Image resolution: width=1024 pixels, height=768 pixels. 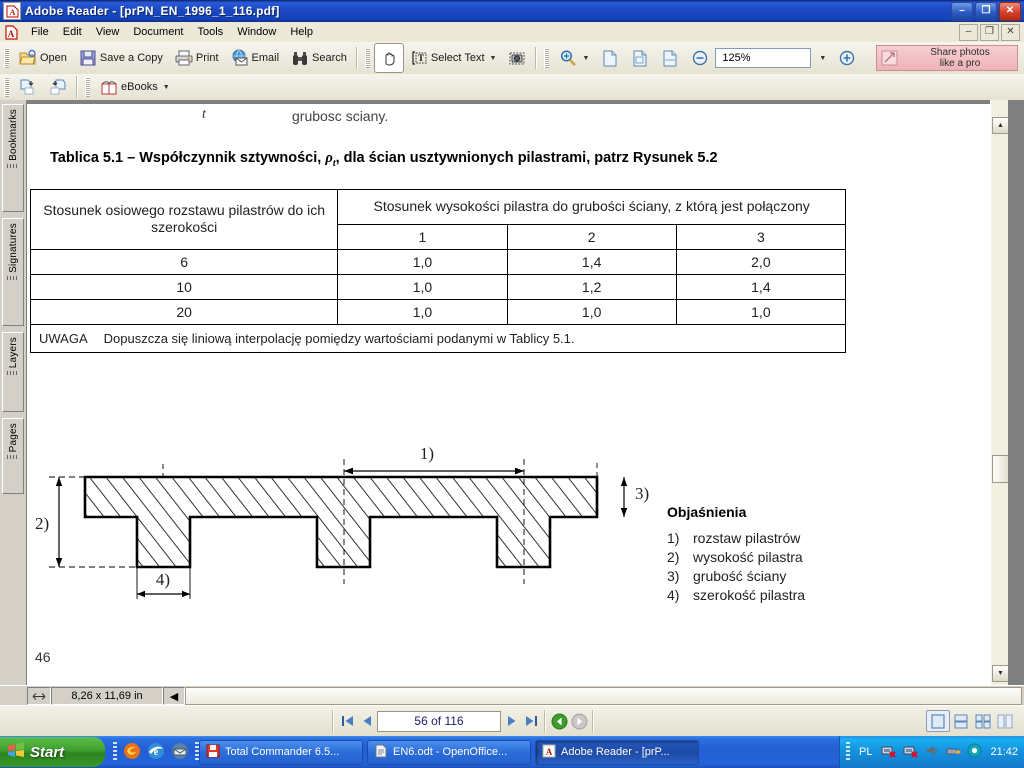 What do you see at coordinates (640, 58) in the screenshot?
I see `fit-page-button` at bounding box center [640, 58].